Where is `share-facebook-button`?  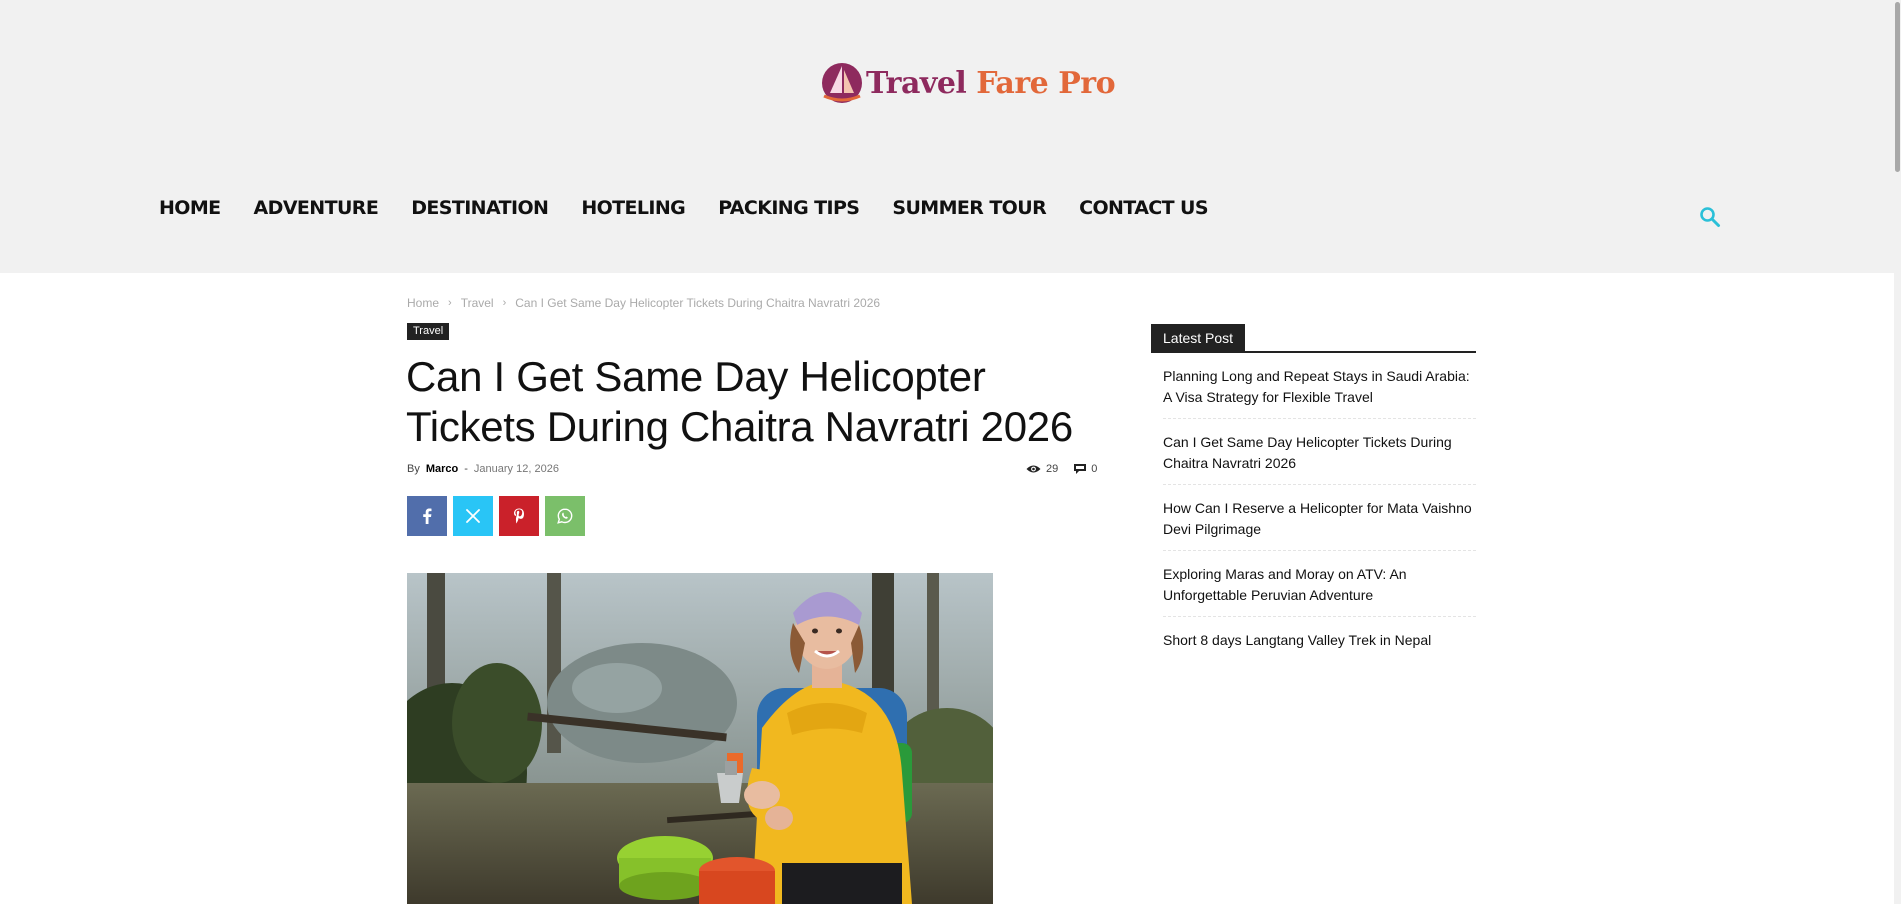 share-facebook-button is located at coordinates (427, 516).